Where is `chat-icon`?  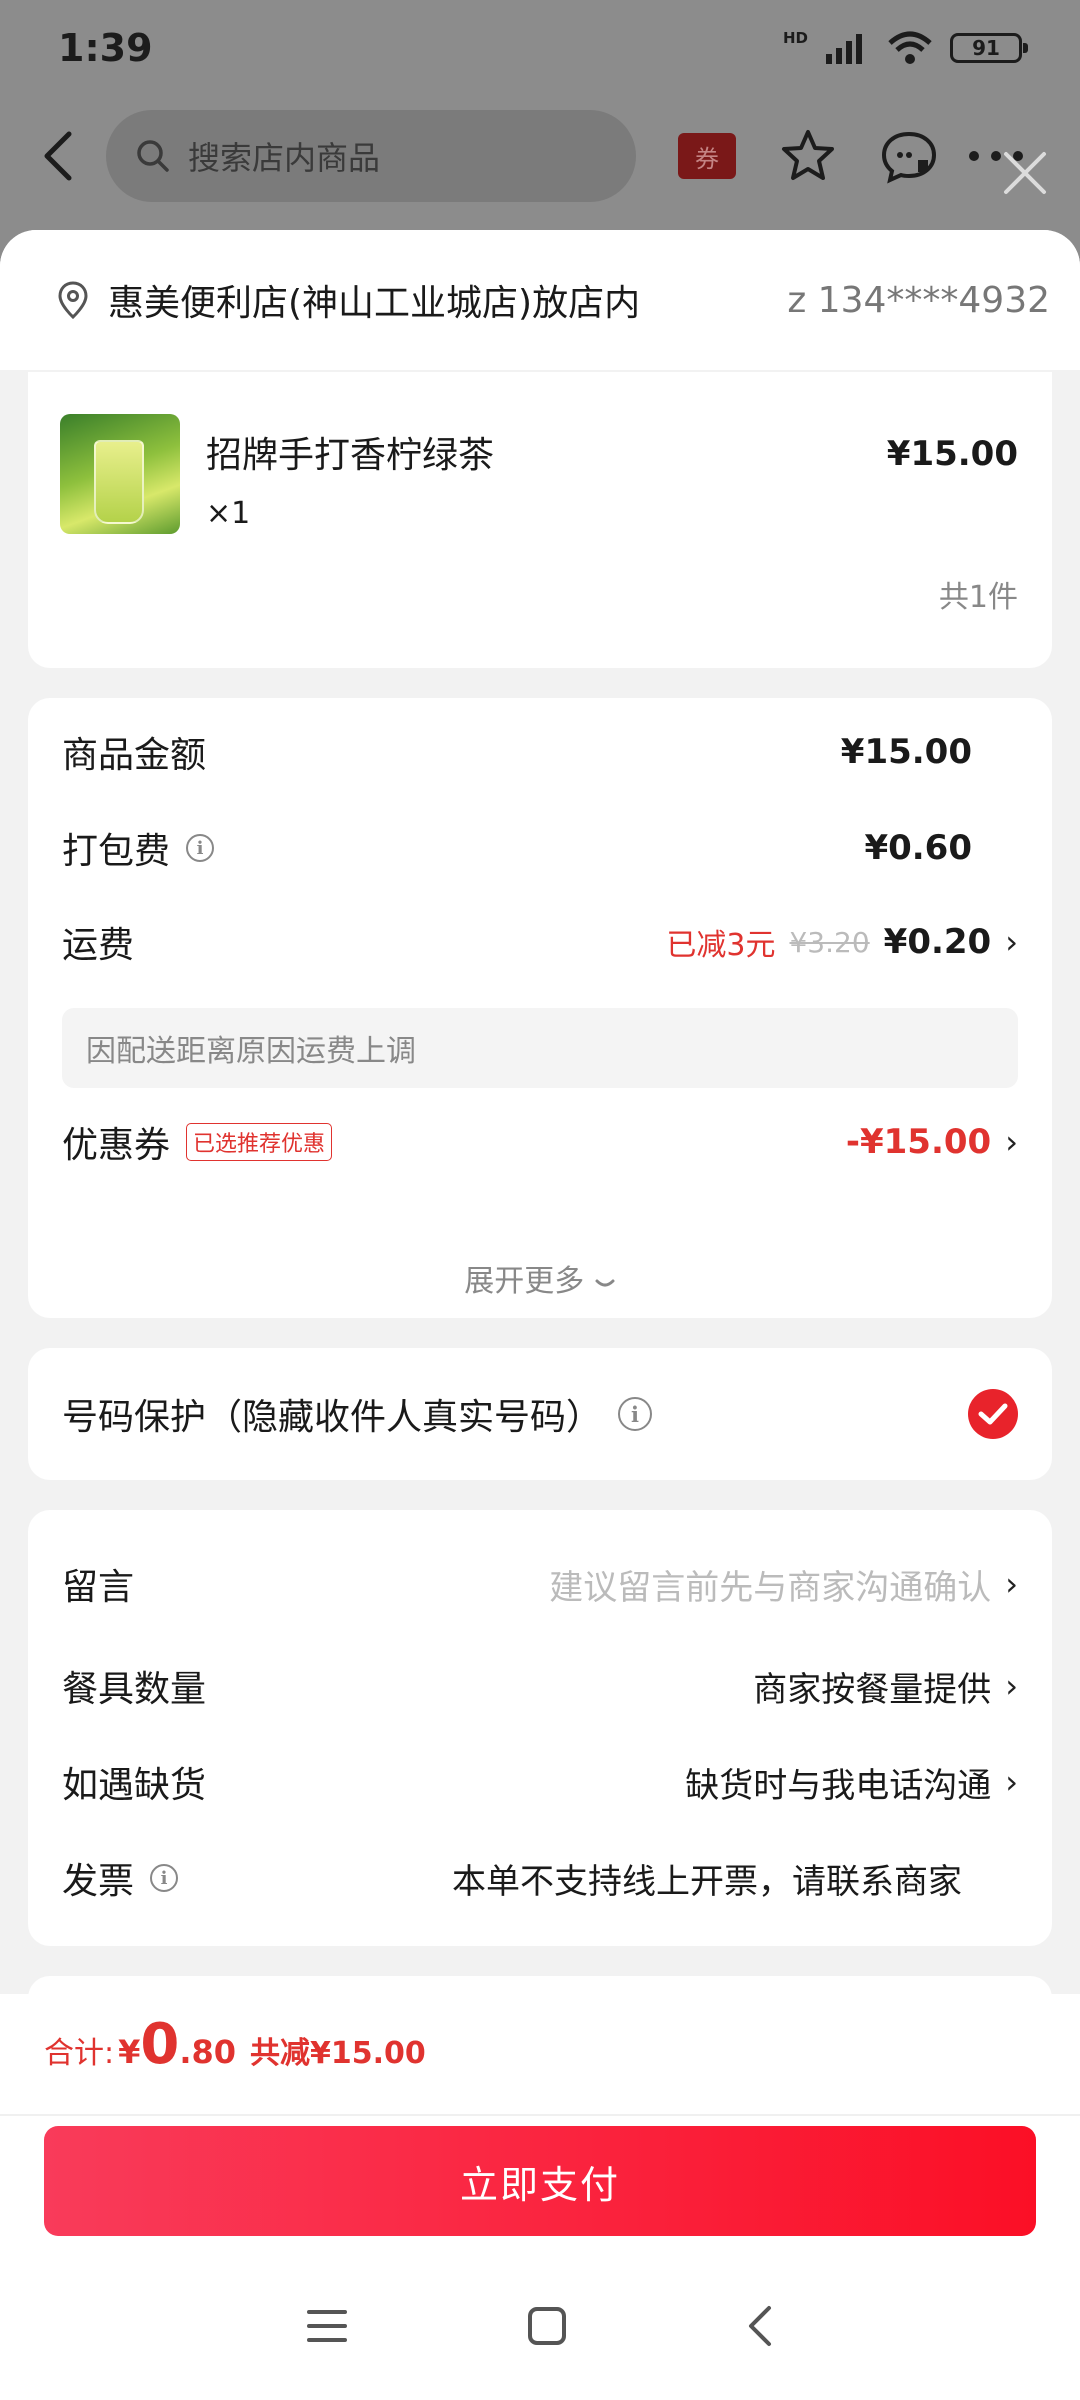
chat-icon is located at coordinates (909, 157).